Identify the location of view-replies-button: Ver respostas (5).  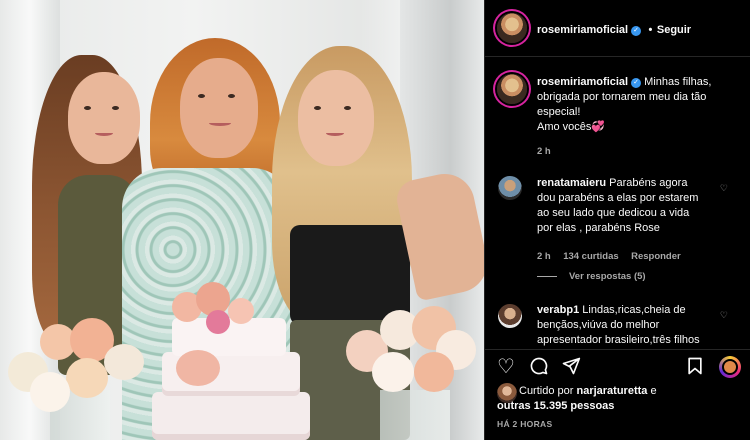
(591, 276).